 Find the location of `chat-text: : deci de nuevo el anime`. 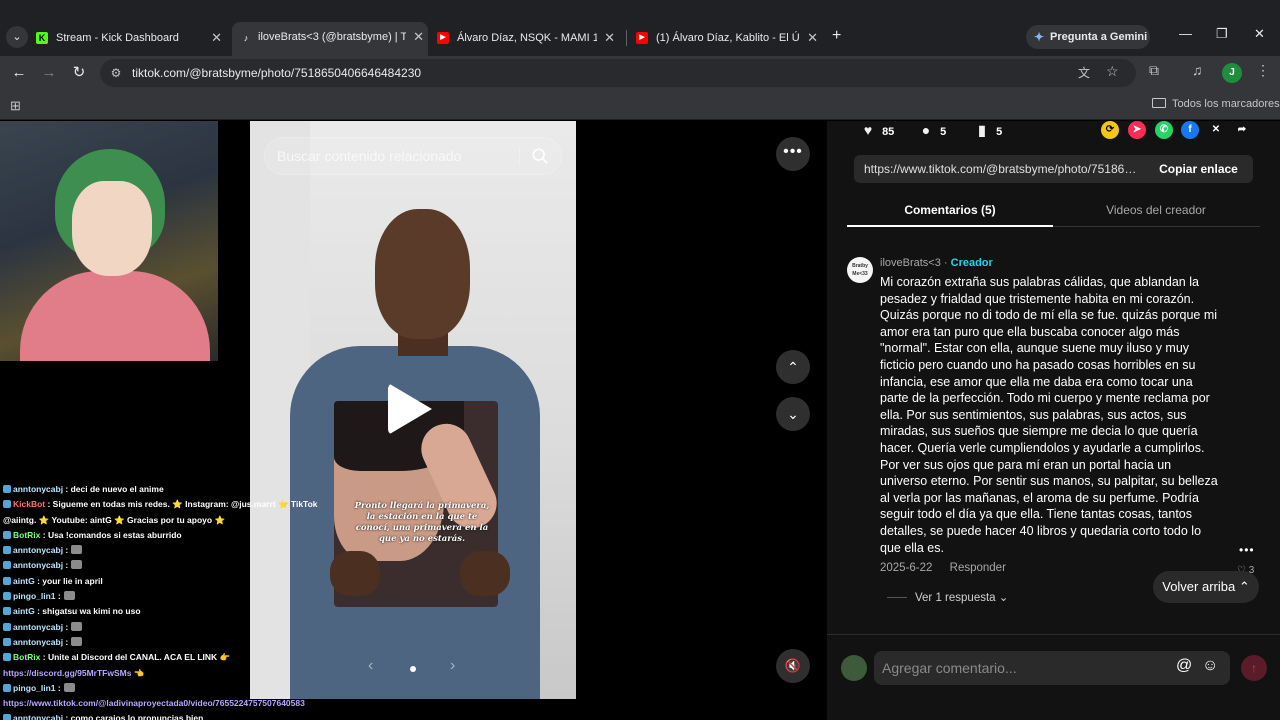

chat-text: : deci de nuevo el anime is located at coordinates (113, 489).